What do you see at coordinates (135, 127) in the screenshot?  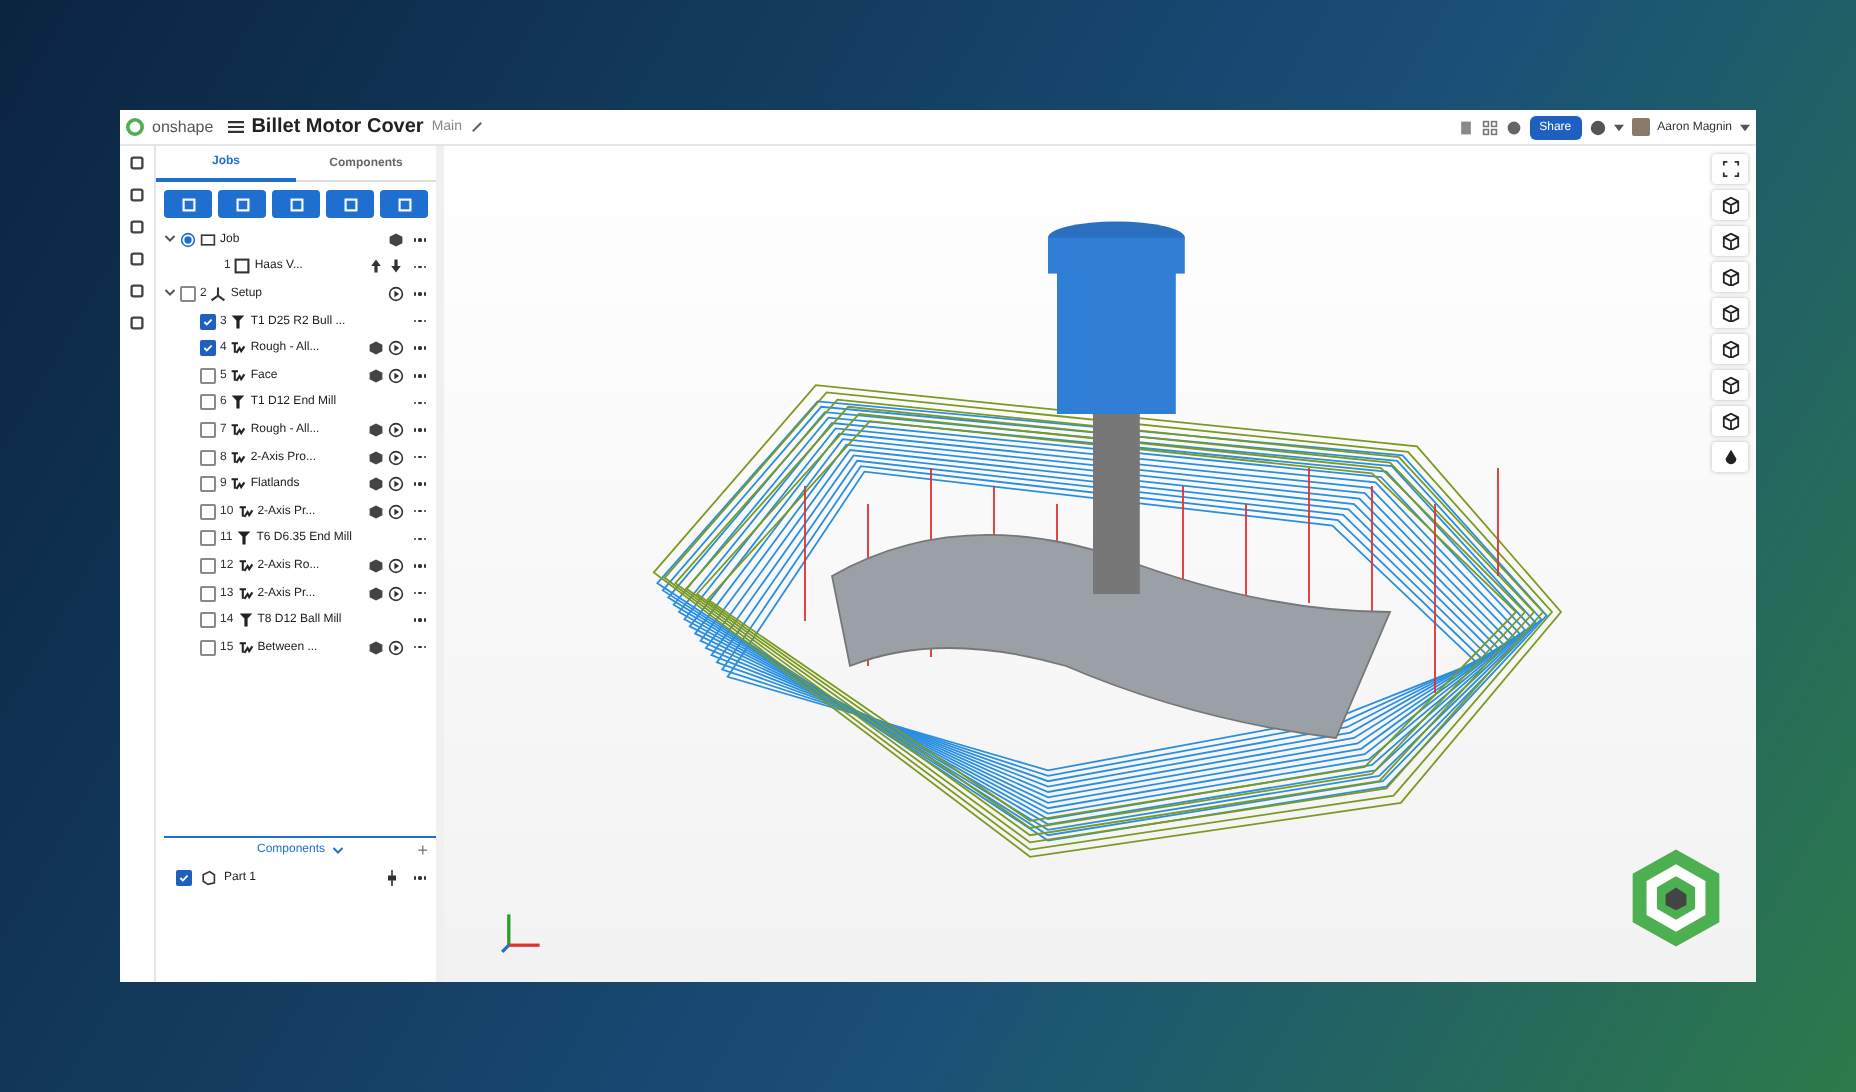 I see `logo-icon` at bounding box center [135, 127].